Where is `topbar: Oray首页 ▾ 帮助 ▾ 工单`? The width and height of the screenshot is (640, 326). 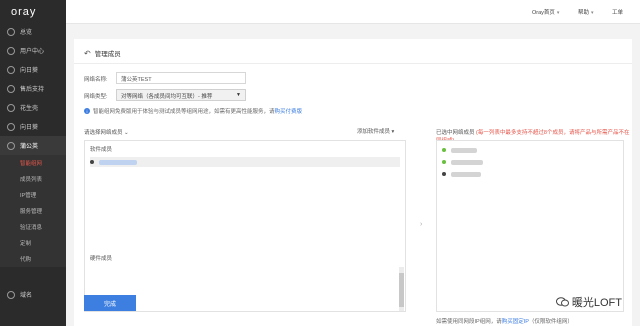
topbar: Oray首页 ▾ 帮助 ▾ 工单 is located at coordinates (353, 12).